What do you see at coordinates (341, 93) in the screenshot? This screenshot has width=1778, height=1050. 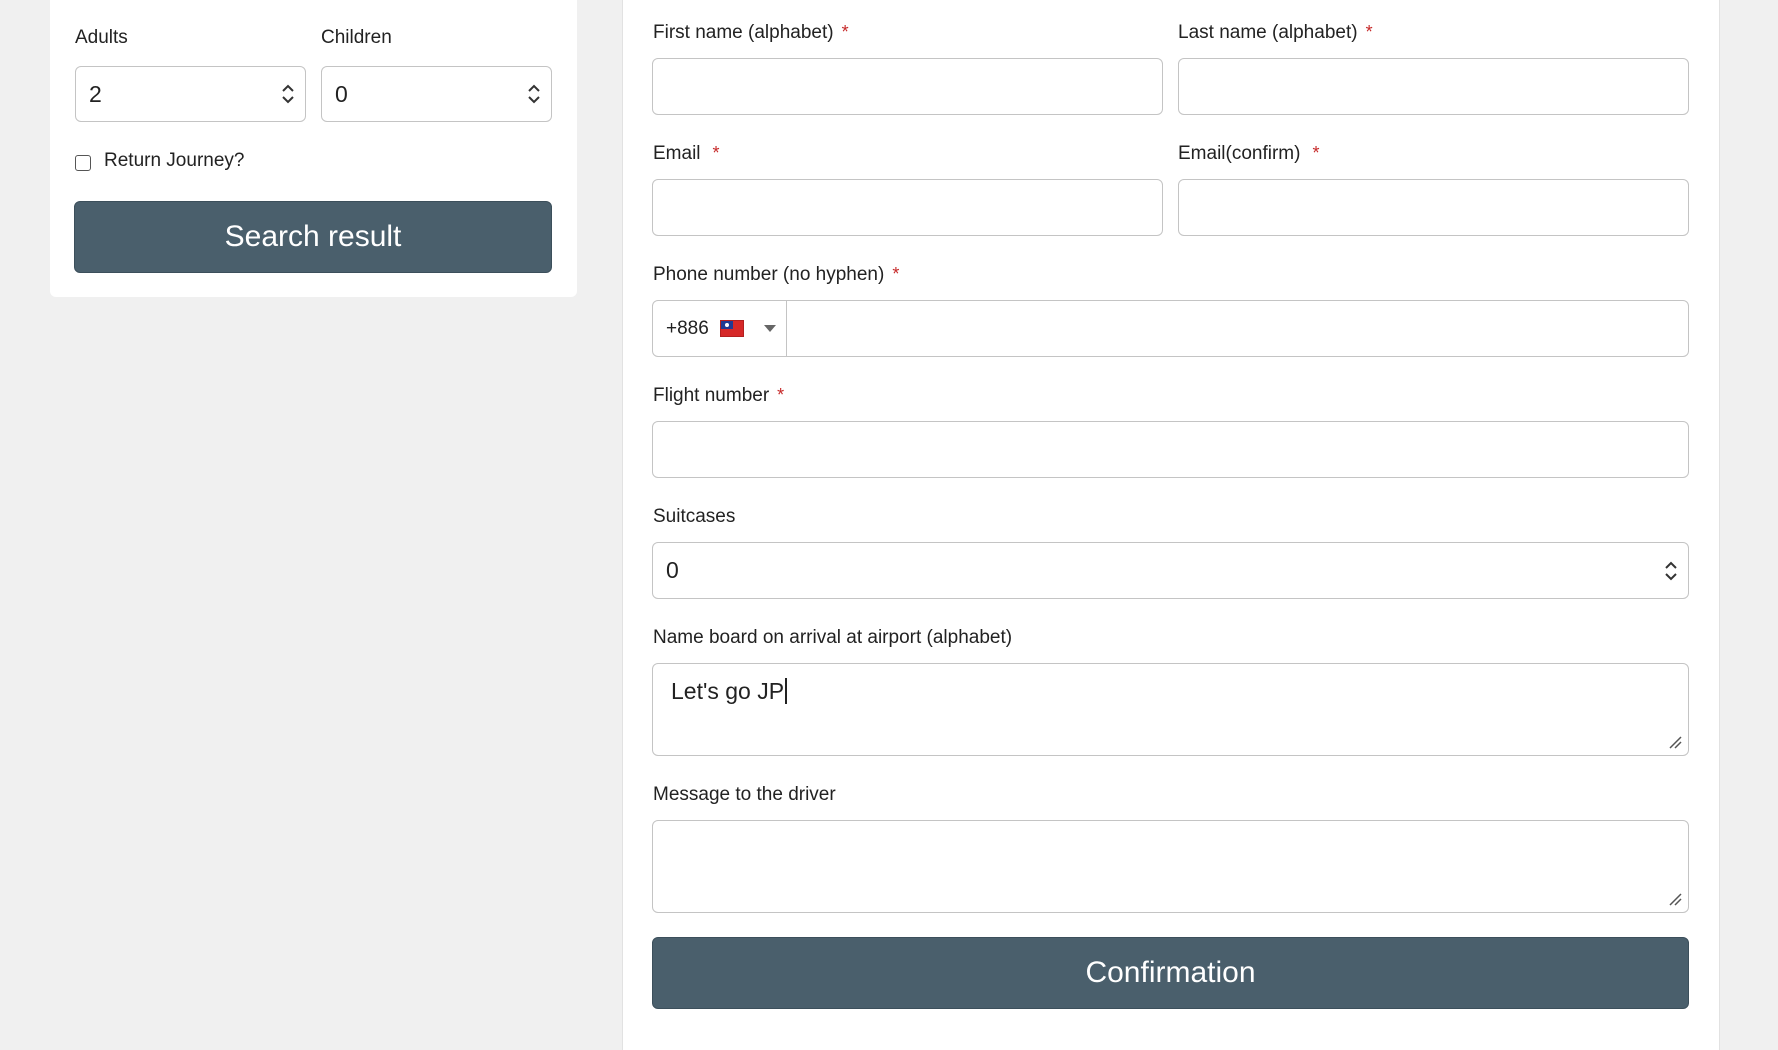 I see `children-value: 0` at bounding box center [341, 93].